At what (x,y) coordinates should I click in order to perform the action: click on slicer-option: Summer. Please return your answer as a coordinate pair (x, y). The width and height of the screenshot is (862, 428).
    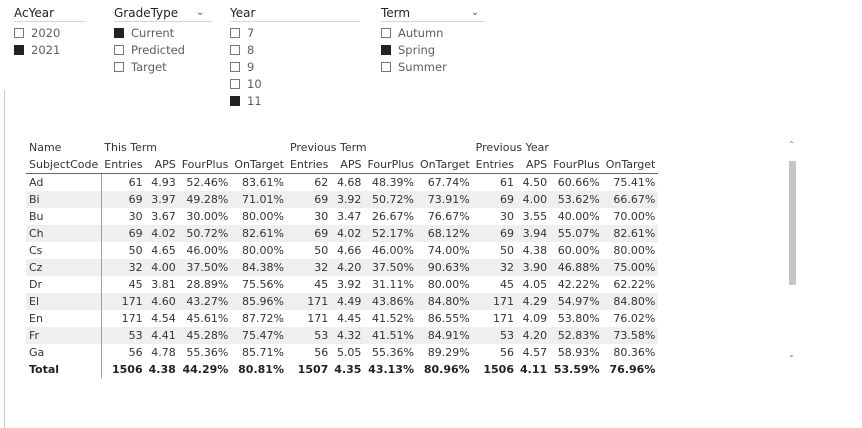
    Looking at the image, I should click on (433, 66).